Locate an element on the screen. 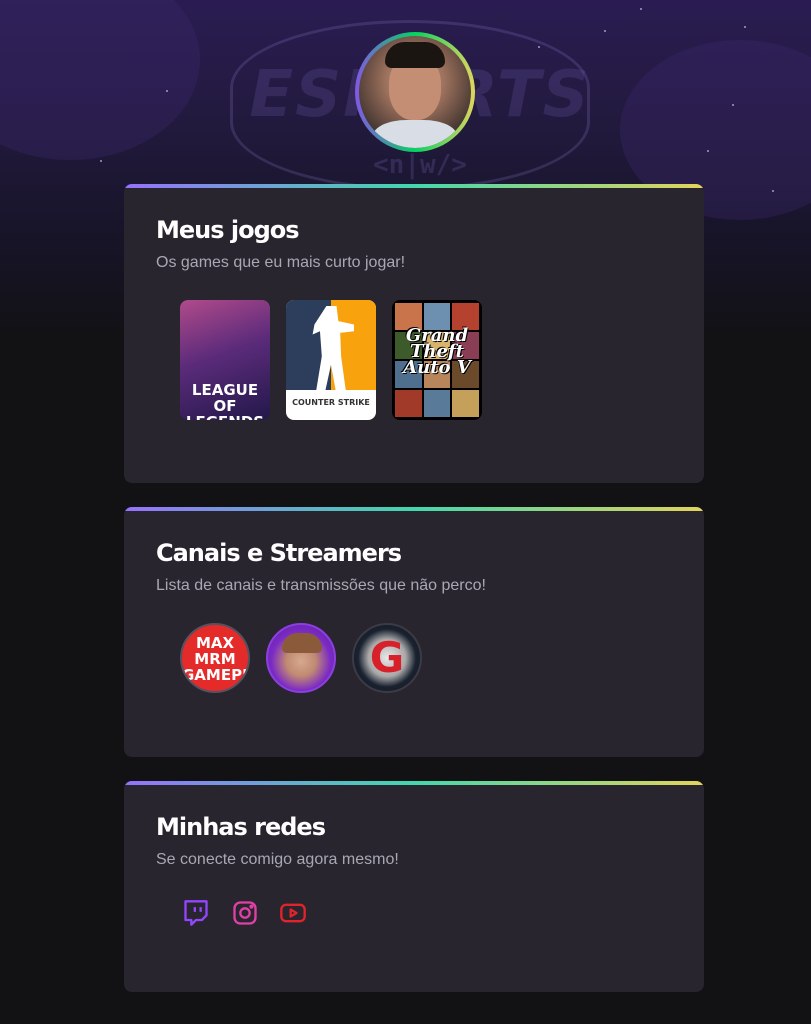  youtube-icon is located at coordinates (293, 913).